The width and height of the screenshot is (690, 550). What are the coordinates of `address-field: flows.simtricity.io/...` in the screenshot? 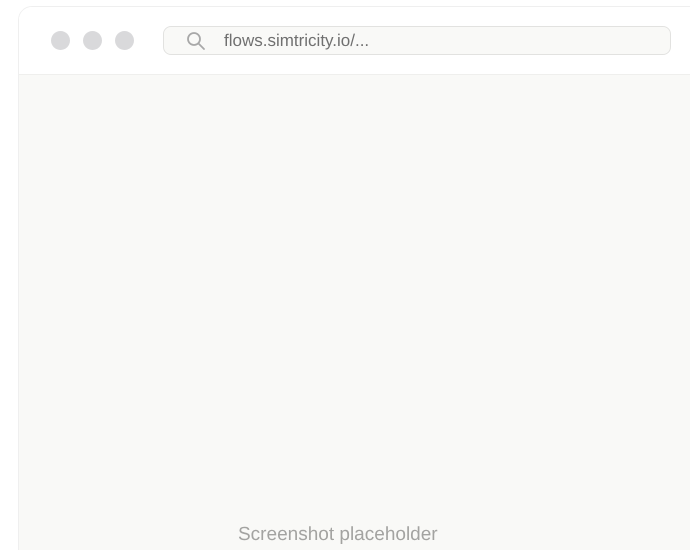 It's located at (417, 40).